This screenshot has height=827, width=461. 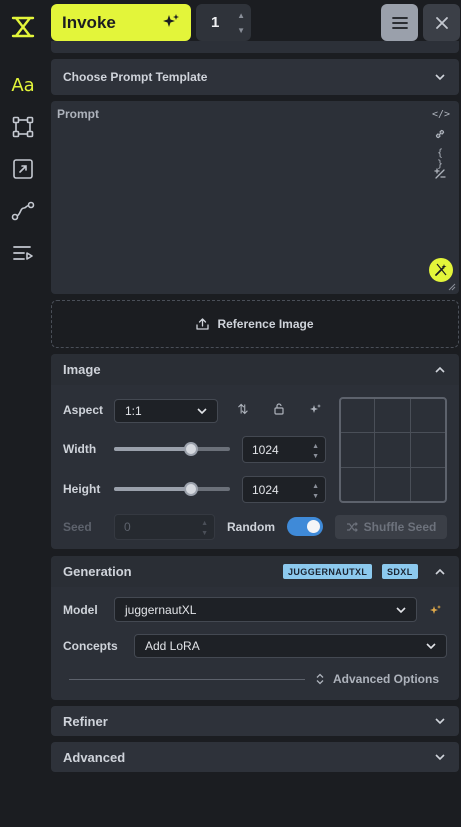 I want to click on height-slider-fill, so click(x=152, y=489).